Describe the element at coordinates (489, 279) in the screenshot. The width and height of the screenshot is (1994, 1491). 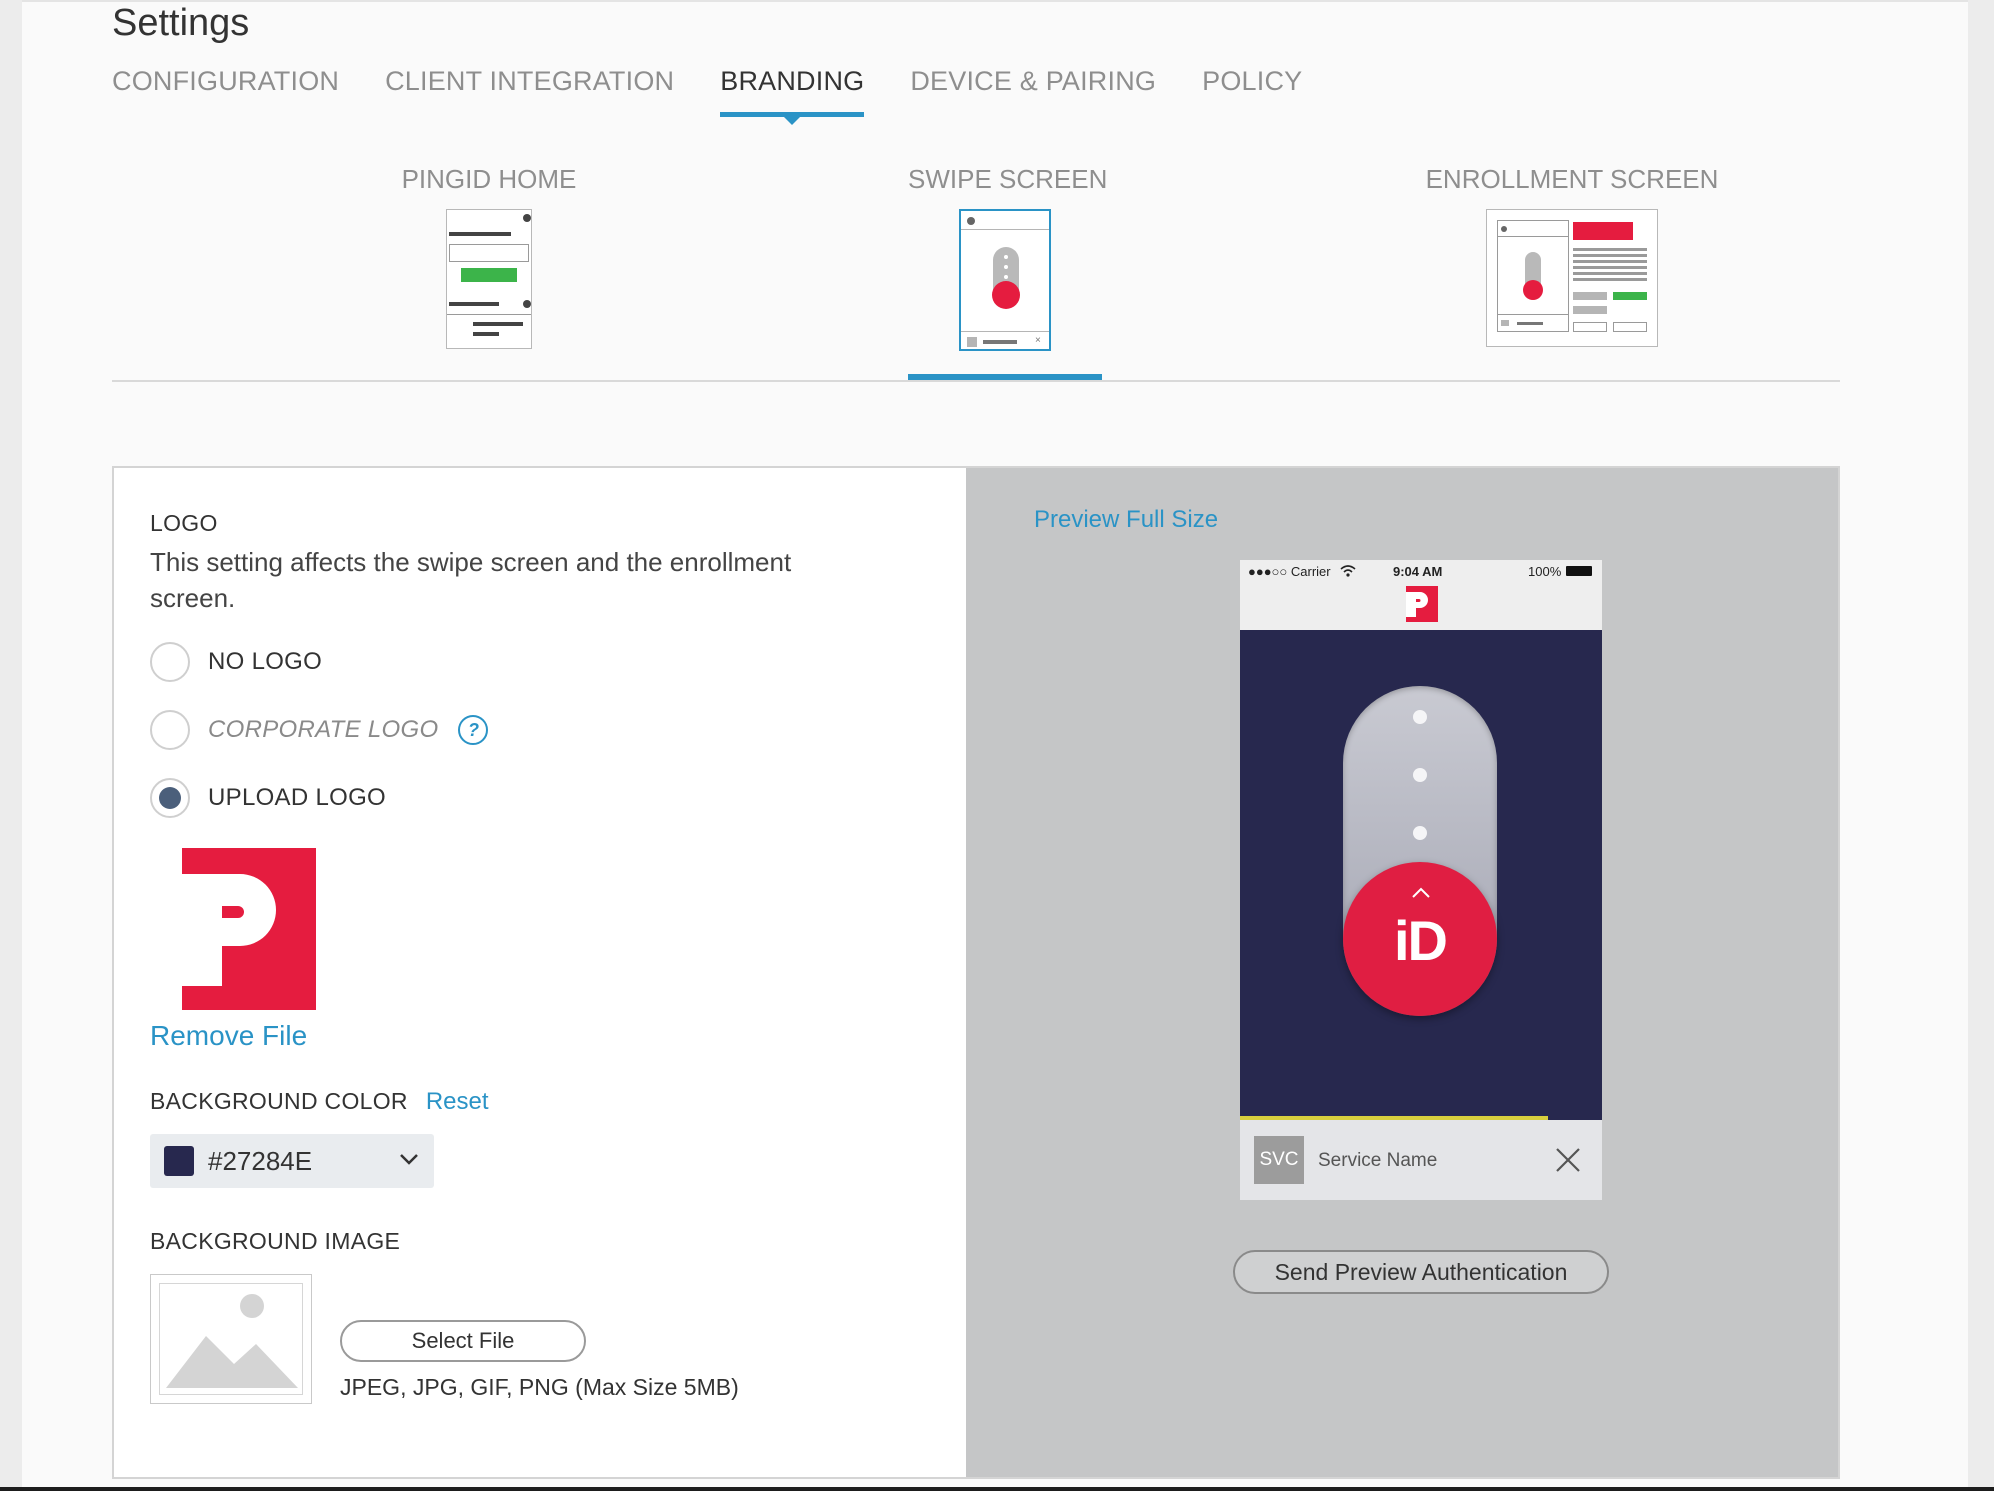
I see `pingid-home-thumbnail` at that location.